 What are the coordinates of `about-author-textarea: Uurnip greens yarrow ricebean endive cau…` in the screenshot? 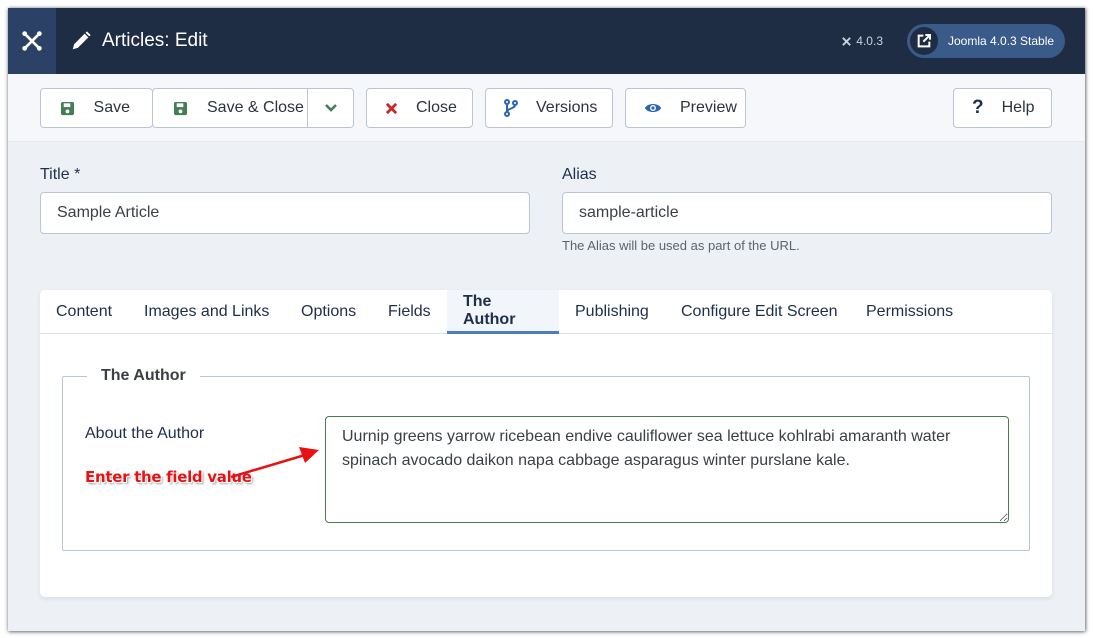 It's located at (667, 469).